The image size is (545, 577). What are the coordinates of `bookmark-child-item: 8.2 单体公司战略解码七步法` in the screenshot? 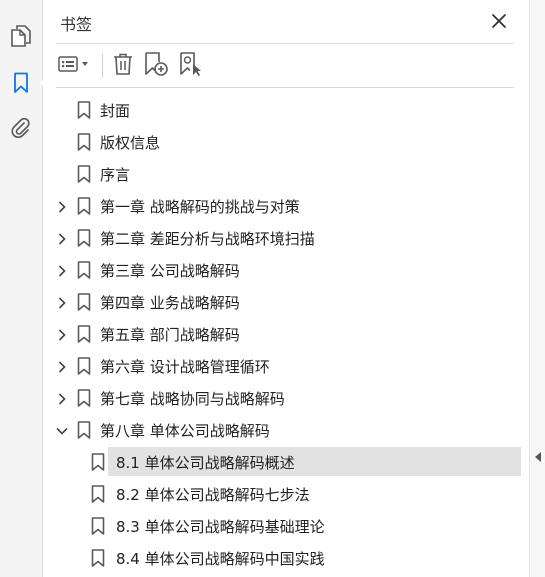 It's located at (286, 494).